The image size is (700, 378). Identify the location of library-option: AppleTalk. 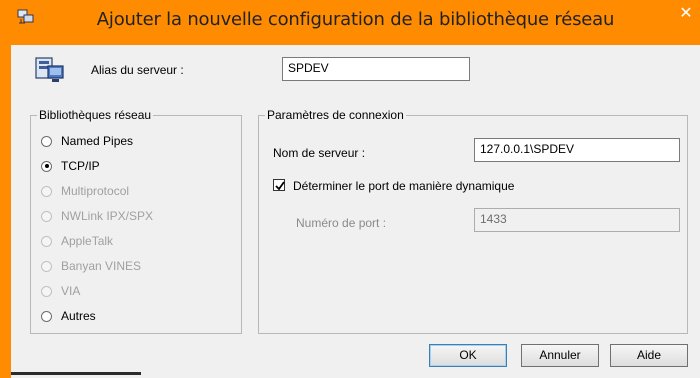
(77, 241).